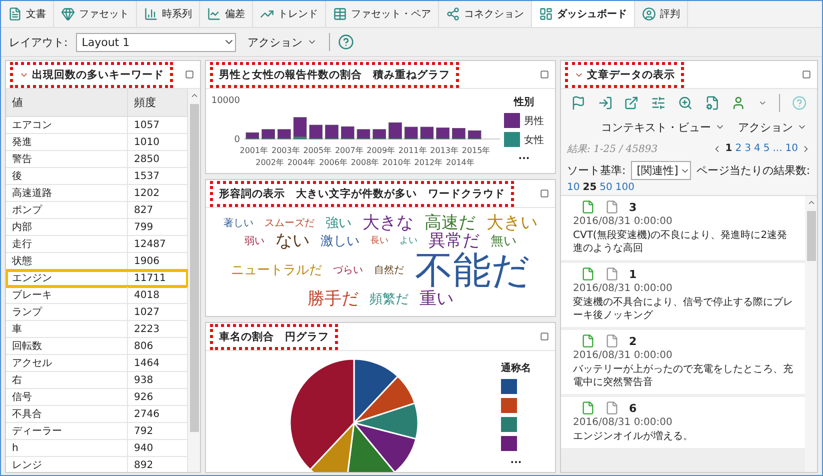 This screenshot has width=823, height=476. What do you see at coordinates (632, 102) in the screenshot?
I see `external-icon` at bounding box center [632, 102].